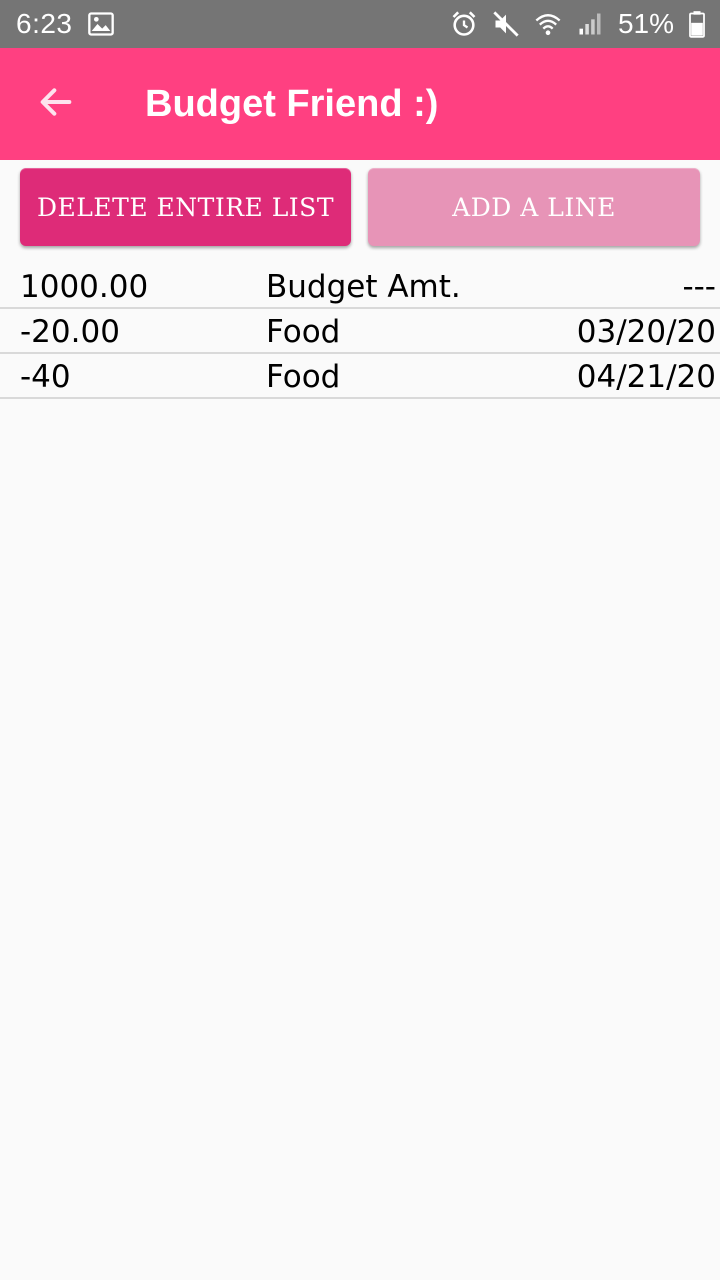 The image size is (720, 1280). Describe the element at coordinates (646, 377) in the screenshot. I see `row-date: 04/21/20` at that location.